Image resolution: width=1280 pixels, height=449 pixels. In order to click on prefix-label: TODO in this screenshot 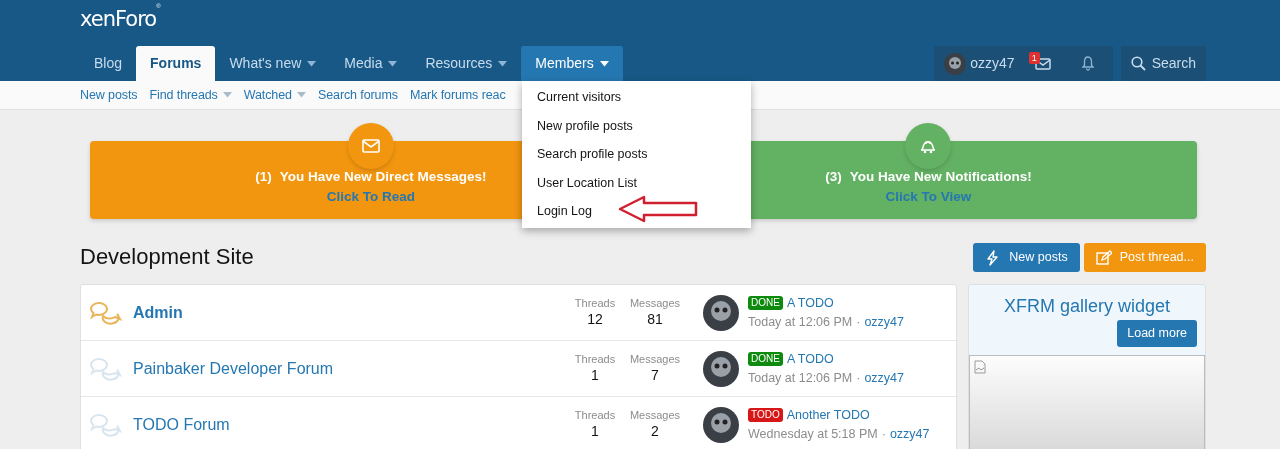, I will do `click(765, 415)`.